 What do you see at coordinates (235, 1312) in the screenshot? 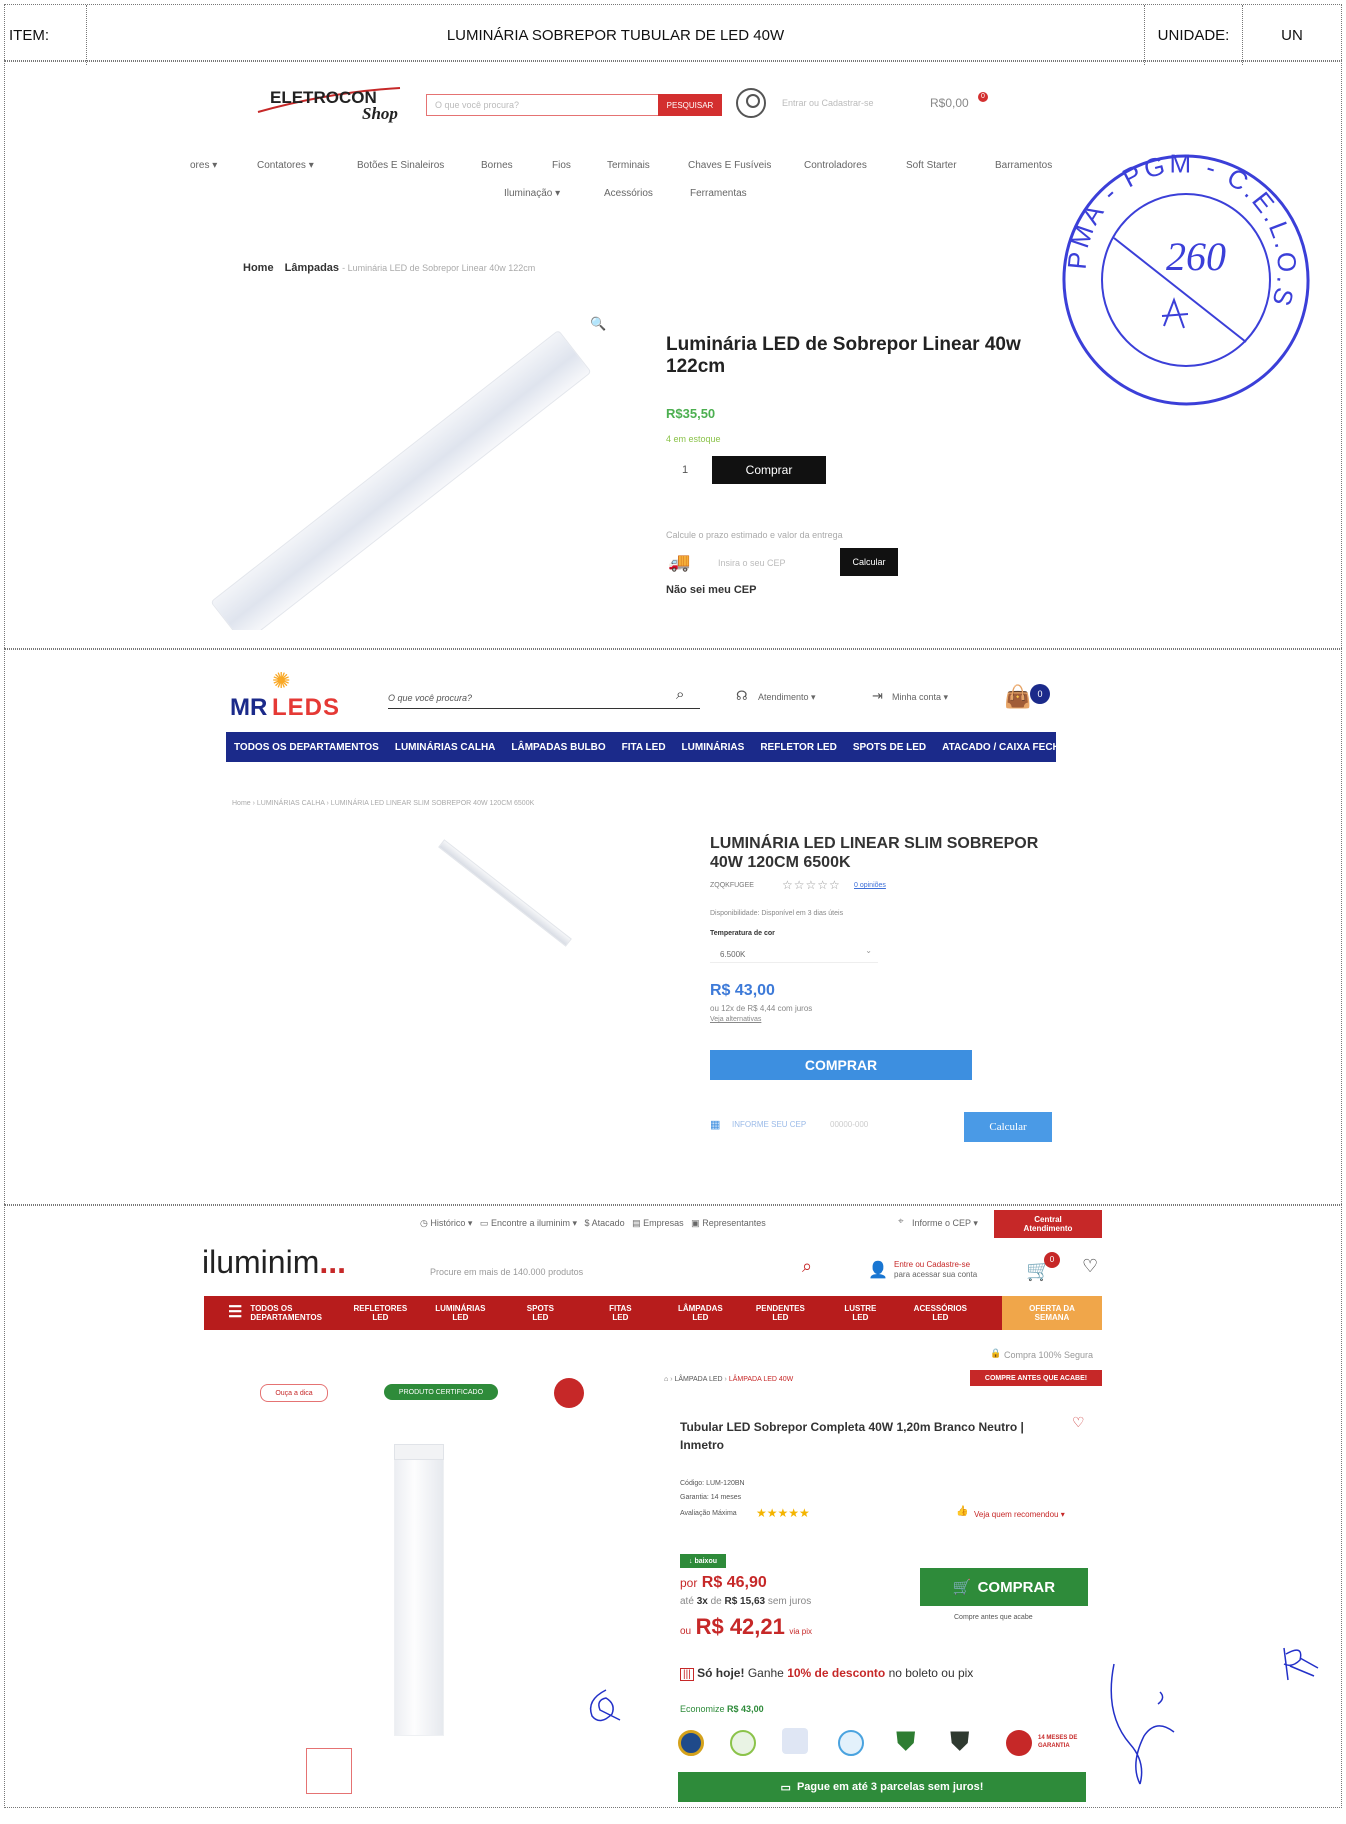
I see `menu-icon: ☰` at bounding box center [235, 1312].